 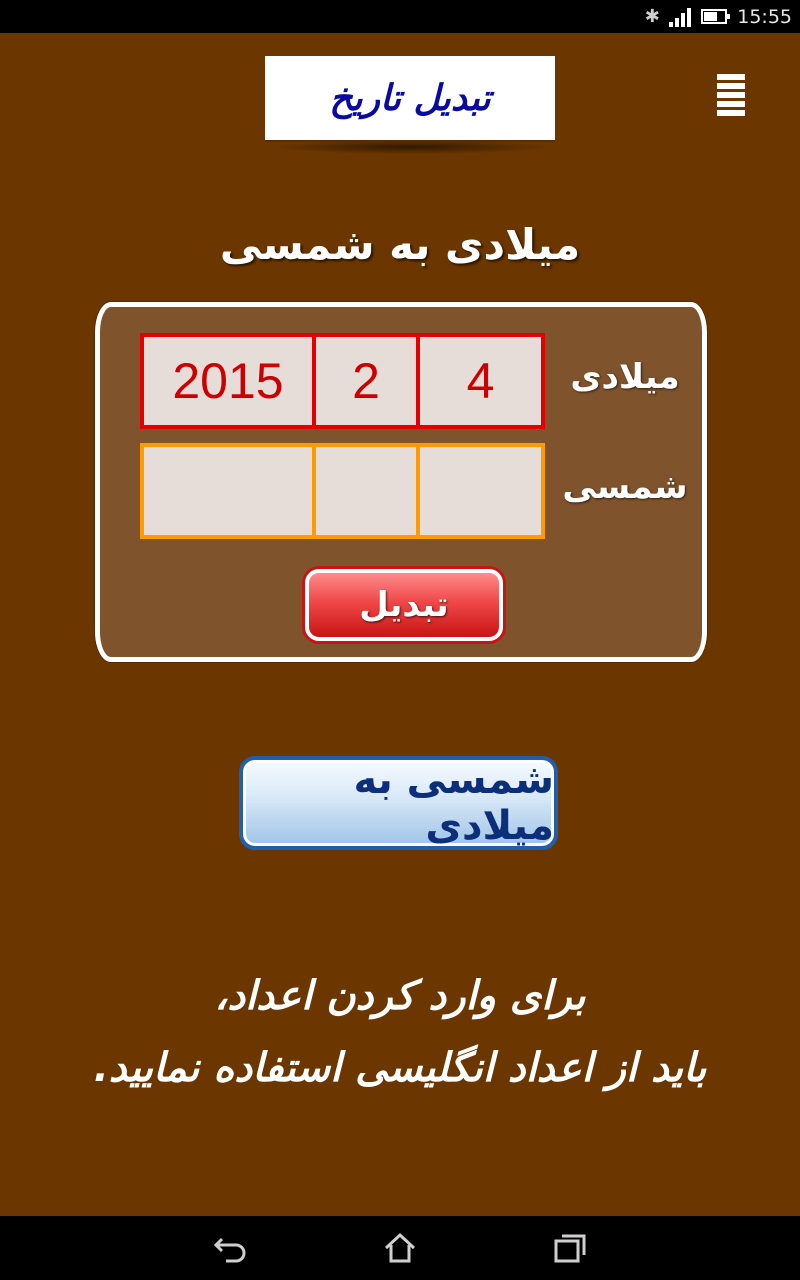 What do you see at coordinates (400, 244) in the screenshot?
I see `section-title: میلادی به شمسی` at bounding box center [400, 244].